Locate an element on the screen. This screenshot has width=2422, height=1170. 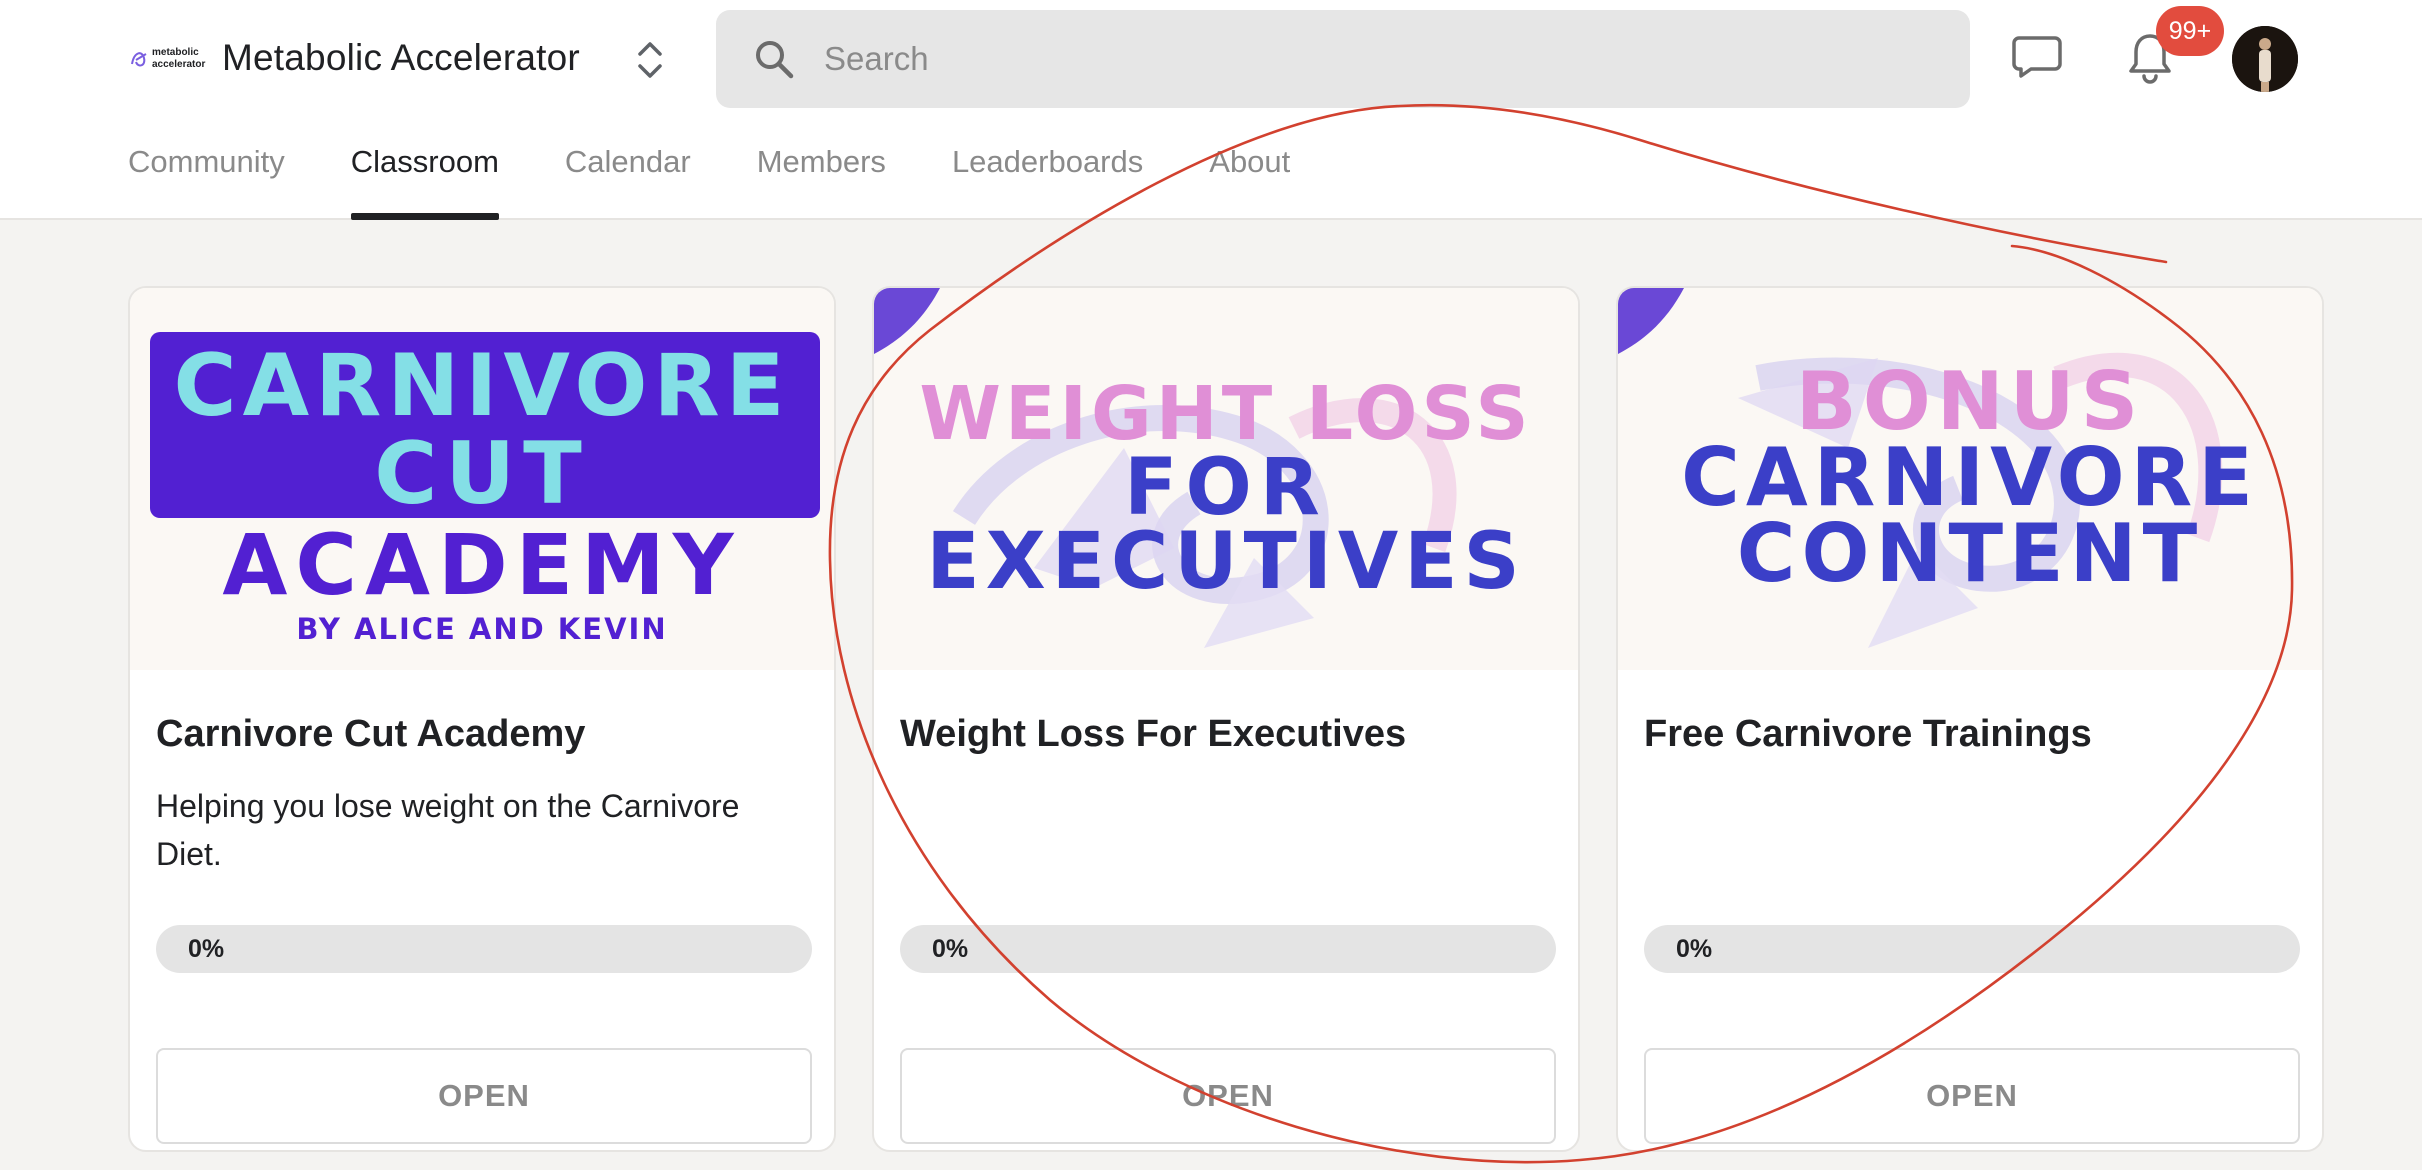
search-bar is located at coordinates (1343, 59).